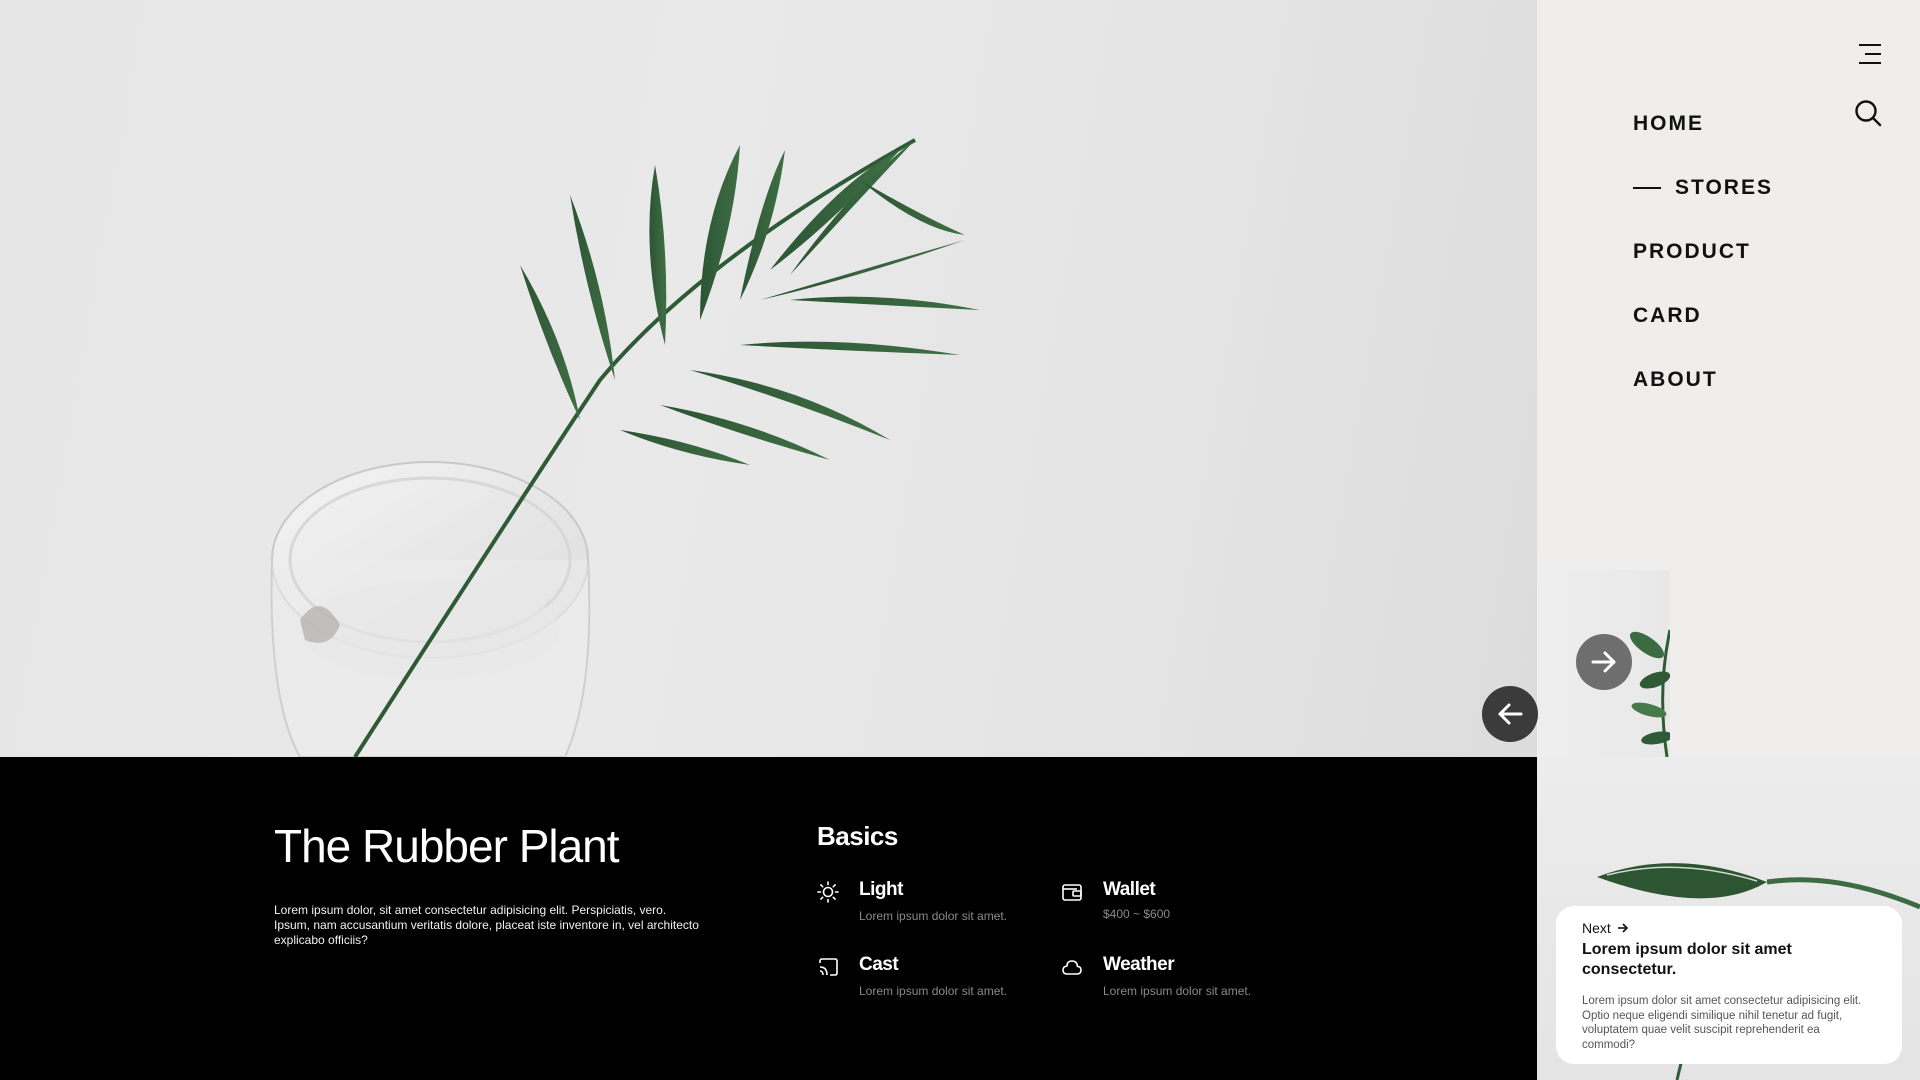 The width and height of the screenshot is (1920, 1080). I want to click on next-link: Next, so click(1729, 928).